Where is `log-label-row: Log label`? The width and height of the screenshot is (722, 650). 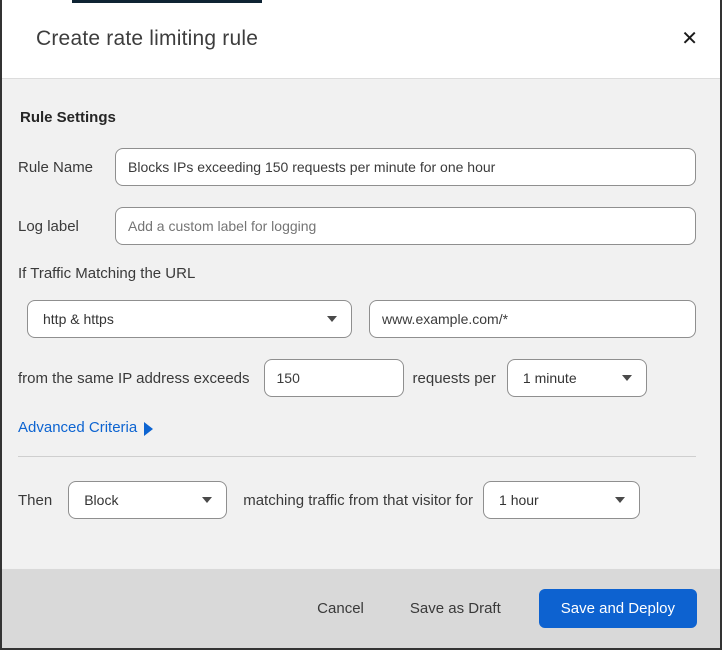
log-label-row: Log label is located at coordinates (357, 226).